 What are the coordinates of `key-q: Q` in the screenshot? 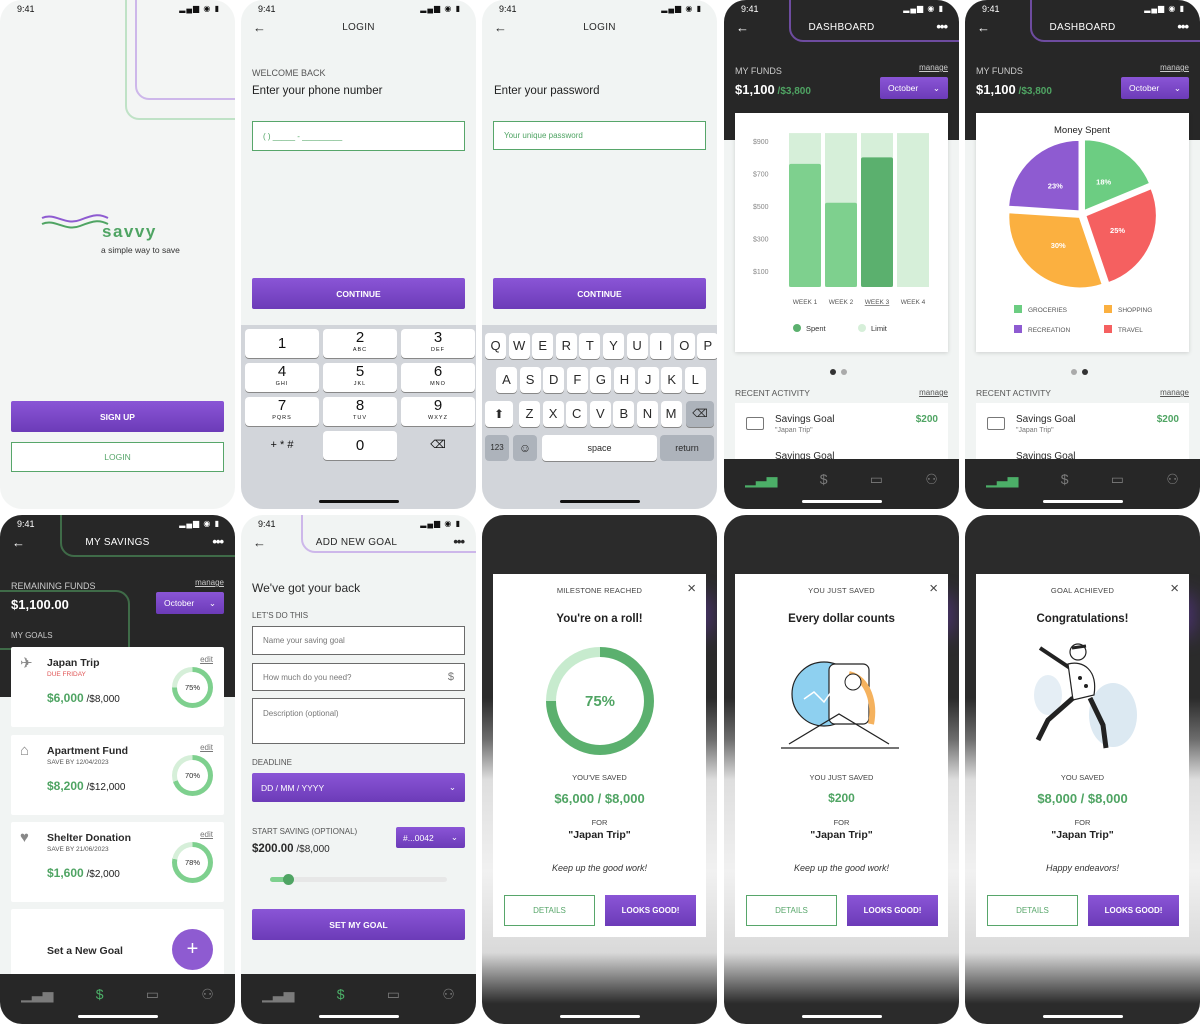 It's located at (495, 346).